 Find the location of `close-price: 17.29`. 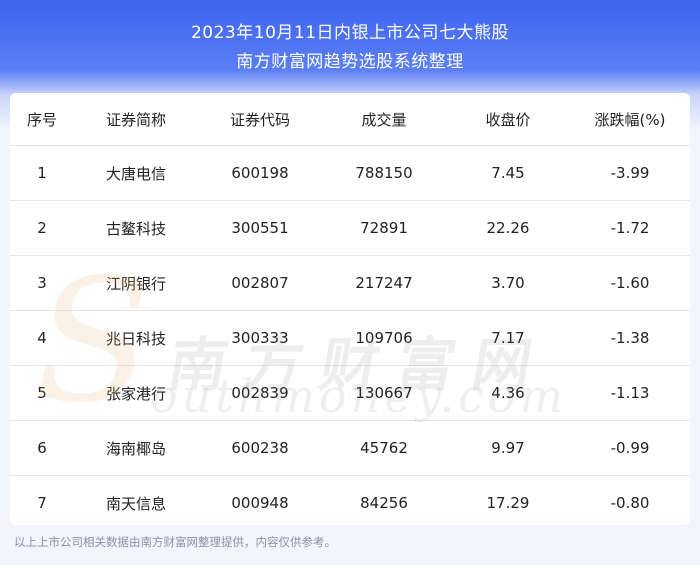

close-price: 17.29 is located at coordinates (508, 503).